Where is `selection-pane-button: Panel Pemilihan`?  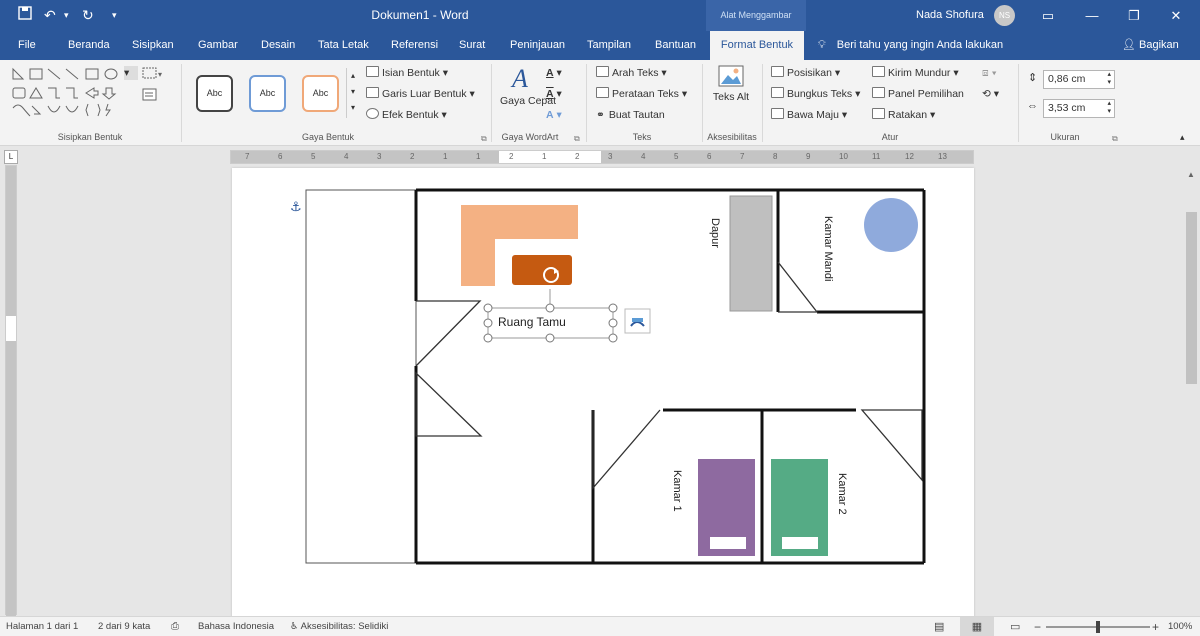
selection-pane-button: Panel Pemilihan is located at coordinates (918, 94).